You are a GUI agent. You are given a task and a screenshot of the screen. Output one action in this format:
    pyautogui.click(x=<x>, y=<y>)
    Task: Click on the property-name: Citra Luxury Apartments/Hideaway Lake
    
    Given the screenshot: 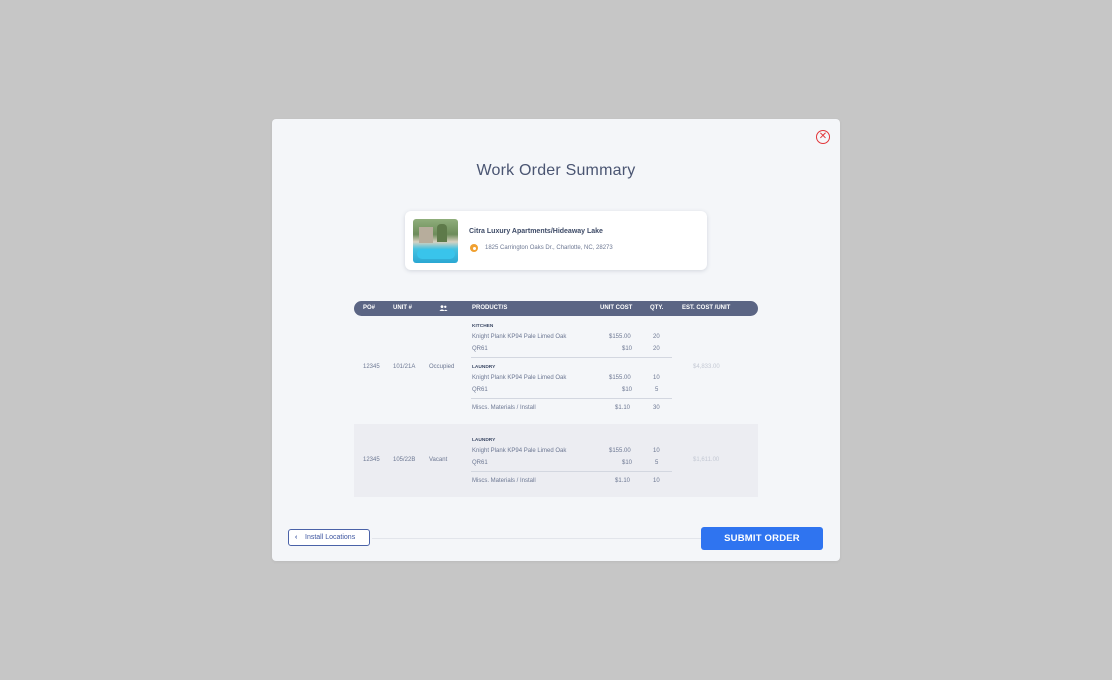 What is the action you would take?
    pyautogui.click(x=536, y=231)
    